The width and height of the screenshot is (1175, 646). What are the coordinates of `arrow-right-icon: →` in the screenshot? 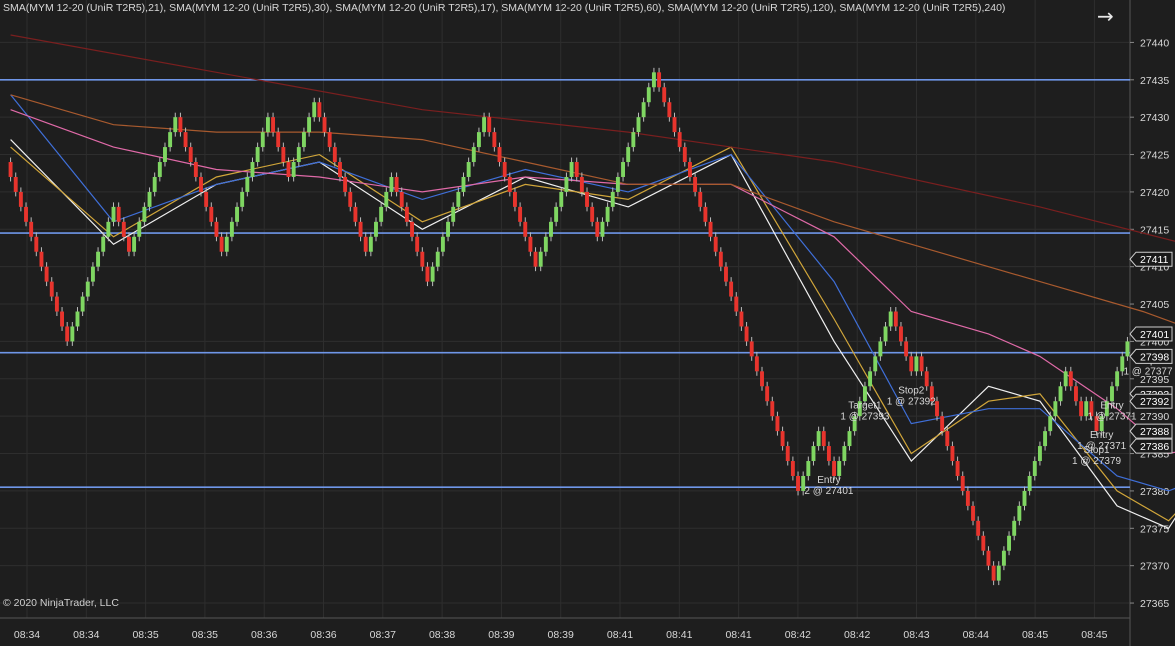 It's located at (1105, 16).